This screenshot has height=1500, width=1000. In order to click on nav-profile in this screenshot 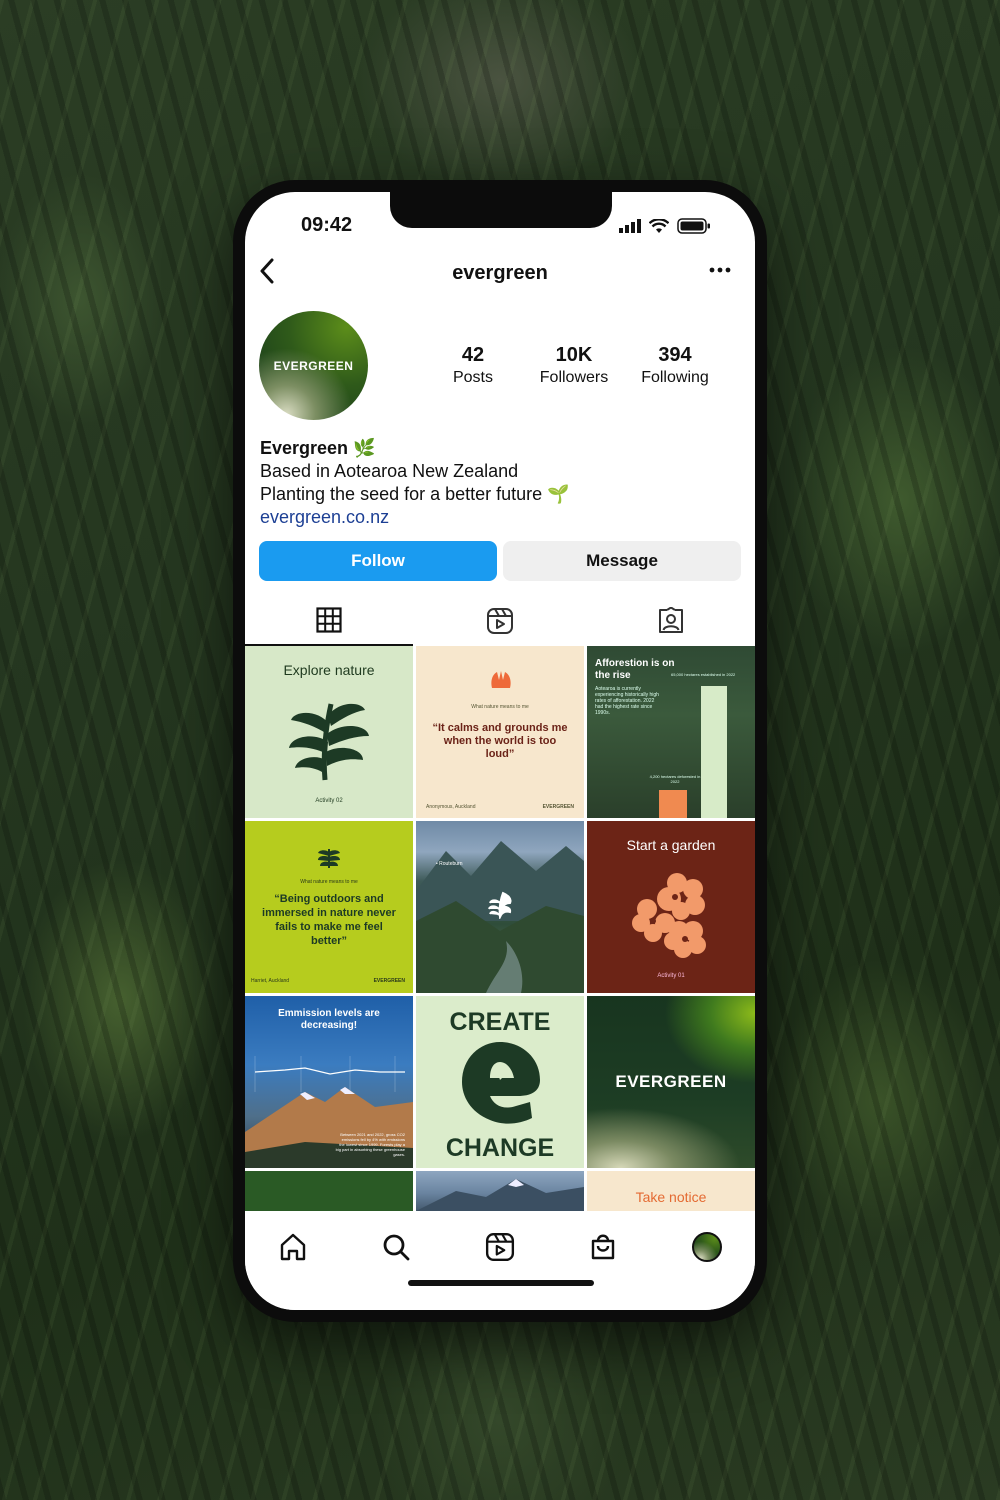, I will do `click(707, 1247)`.